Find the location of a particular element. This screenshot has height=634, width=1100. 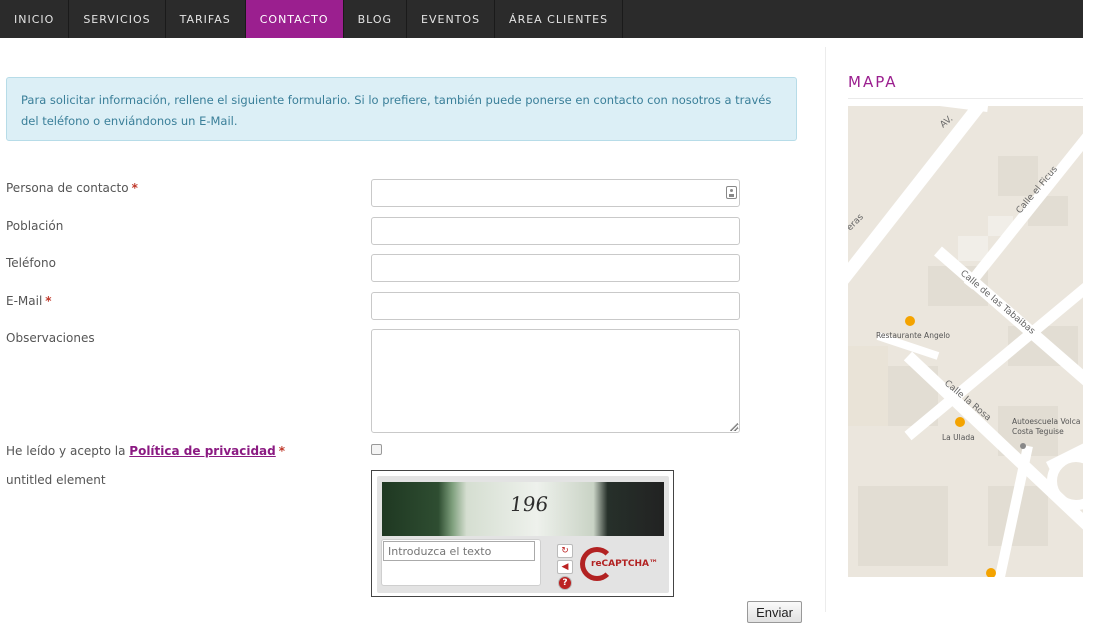

captcha-input is located at coordinates (459, 551).